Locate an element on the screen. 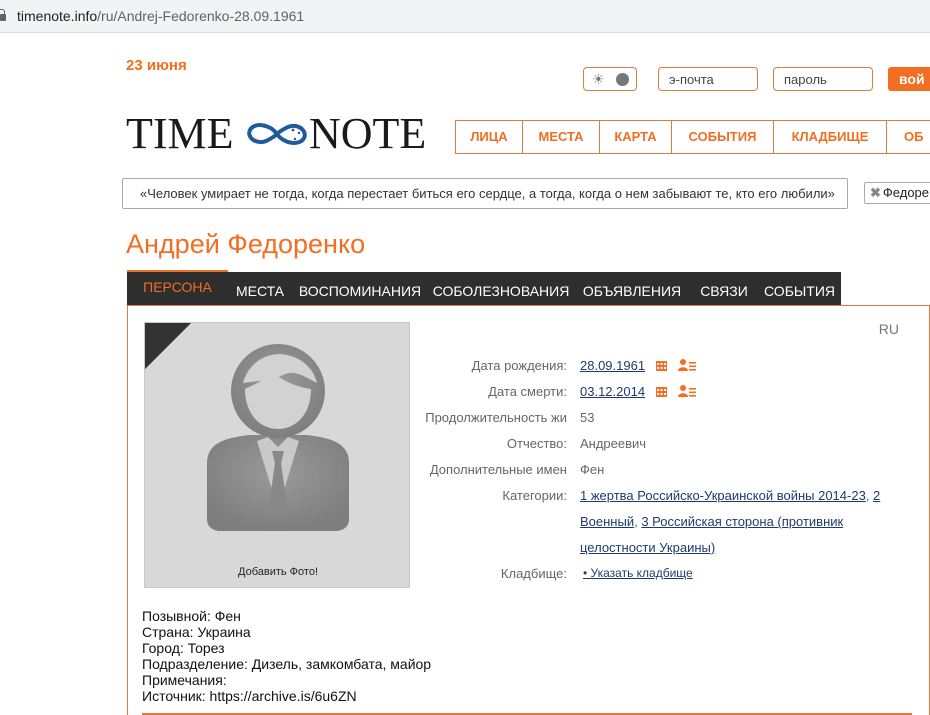 The height and width of the screenshot is (715, 930). nav-item-about: ОБ is located at coordinates (908, 137).